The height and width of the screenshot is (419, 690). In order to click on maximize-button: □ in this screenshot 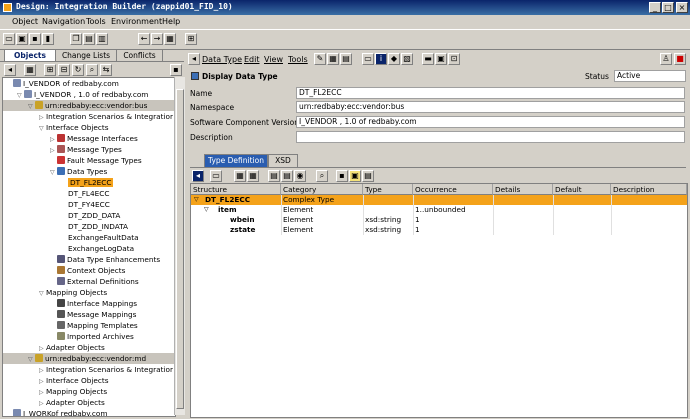, I will do `click(668, 7)`.